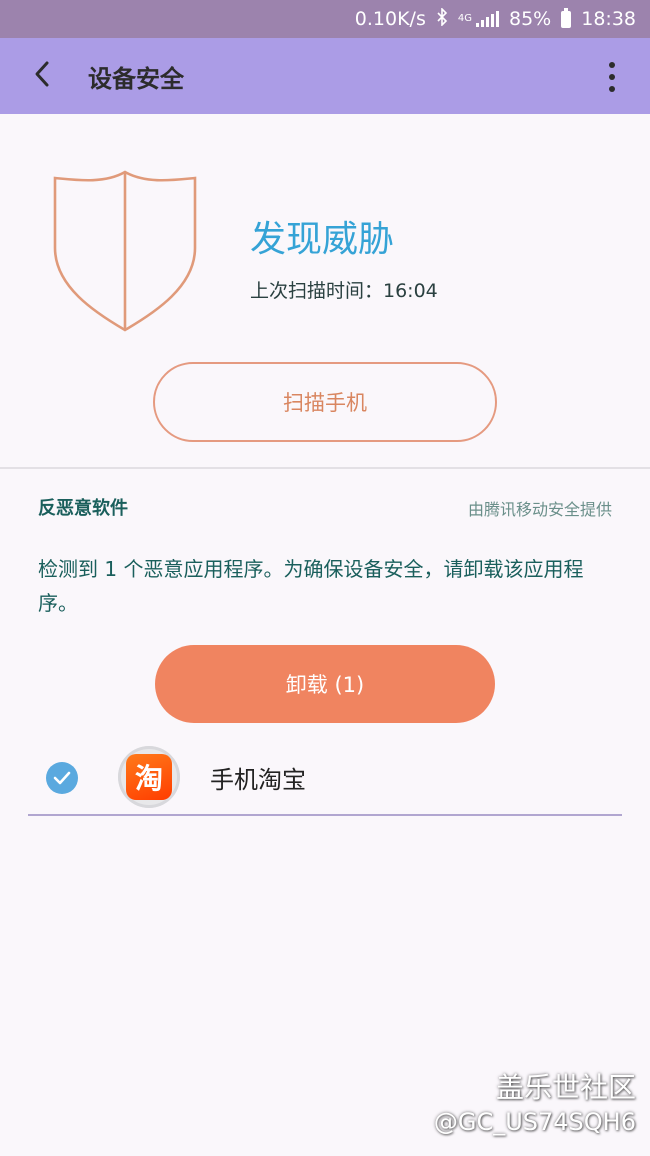  What do you see at coordinates (612, 65) in the screenshot?
I see `more-dots-icon` at bounding box center [612, 65].